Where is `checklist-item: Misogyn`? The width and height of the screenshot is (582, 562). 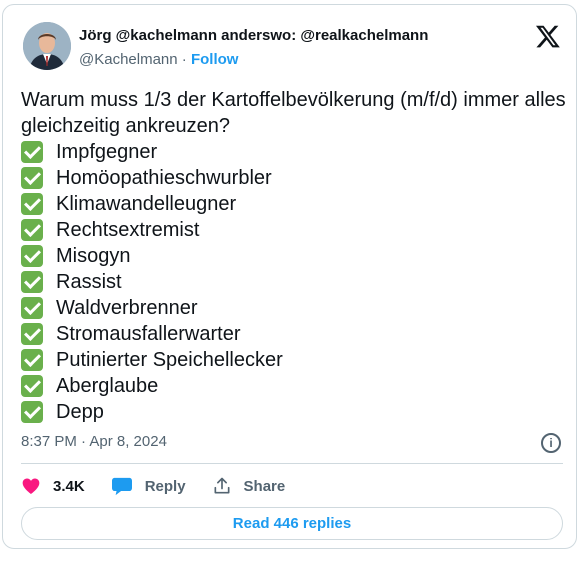 checklist-item: Misogyn is located at coordinates (296, 256).